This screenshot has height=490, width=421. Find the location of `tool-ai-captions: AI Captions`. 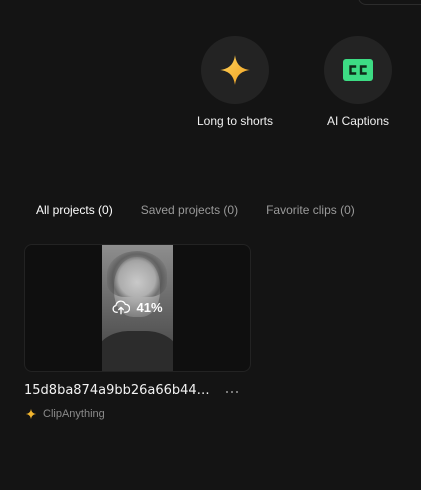

tool-ai-captions: AI Captions is located at coordinates (357, 82).